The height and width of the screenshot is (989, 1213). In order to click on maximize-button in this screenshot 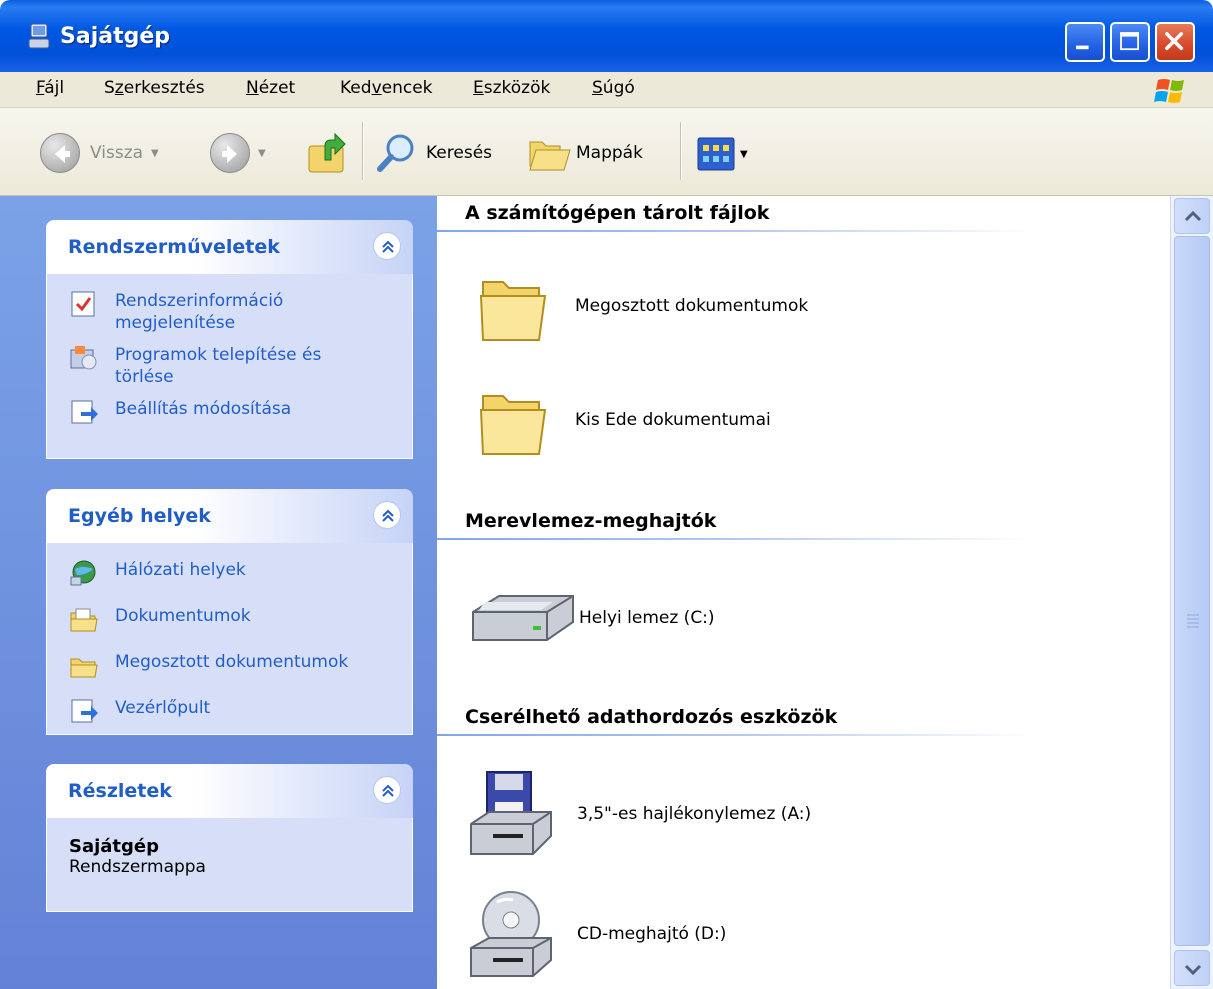, I will do `click(1130, 42)`.